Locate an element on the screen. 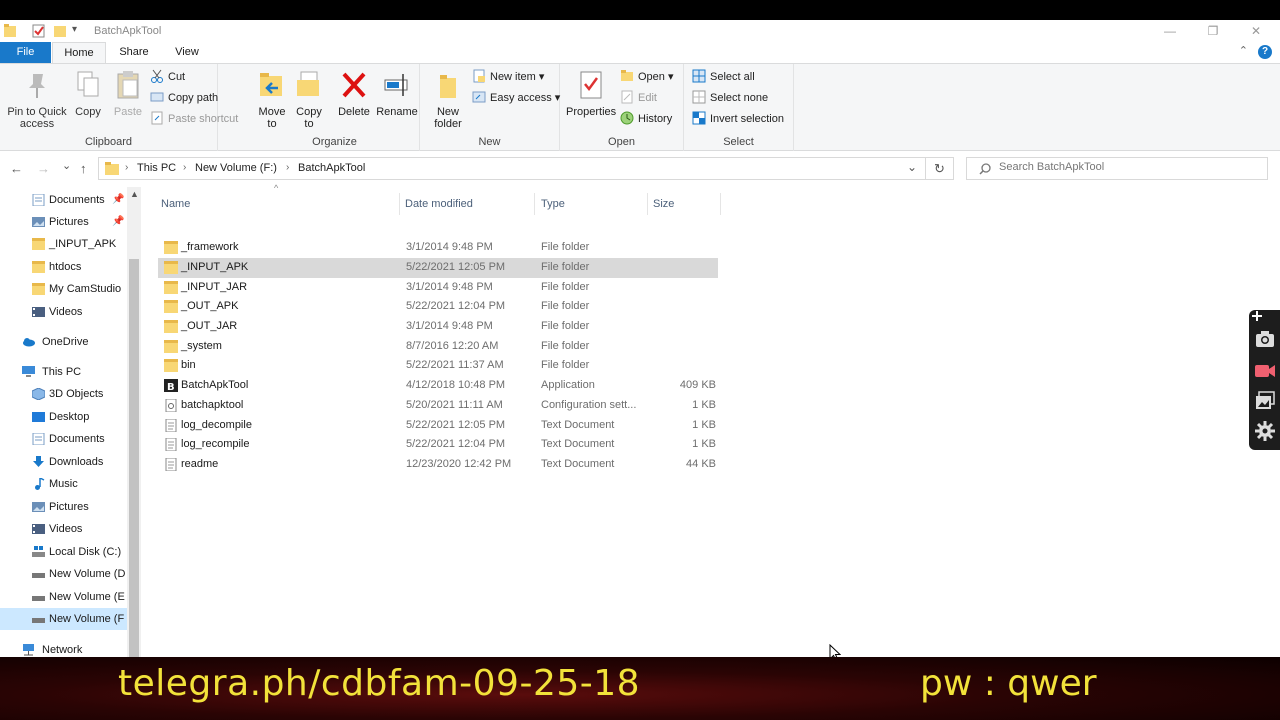  forward-button: → is located at coordinates (43, 168).